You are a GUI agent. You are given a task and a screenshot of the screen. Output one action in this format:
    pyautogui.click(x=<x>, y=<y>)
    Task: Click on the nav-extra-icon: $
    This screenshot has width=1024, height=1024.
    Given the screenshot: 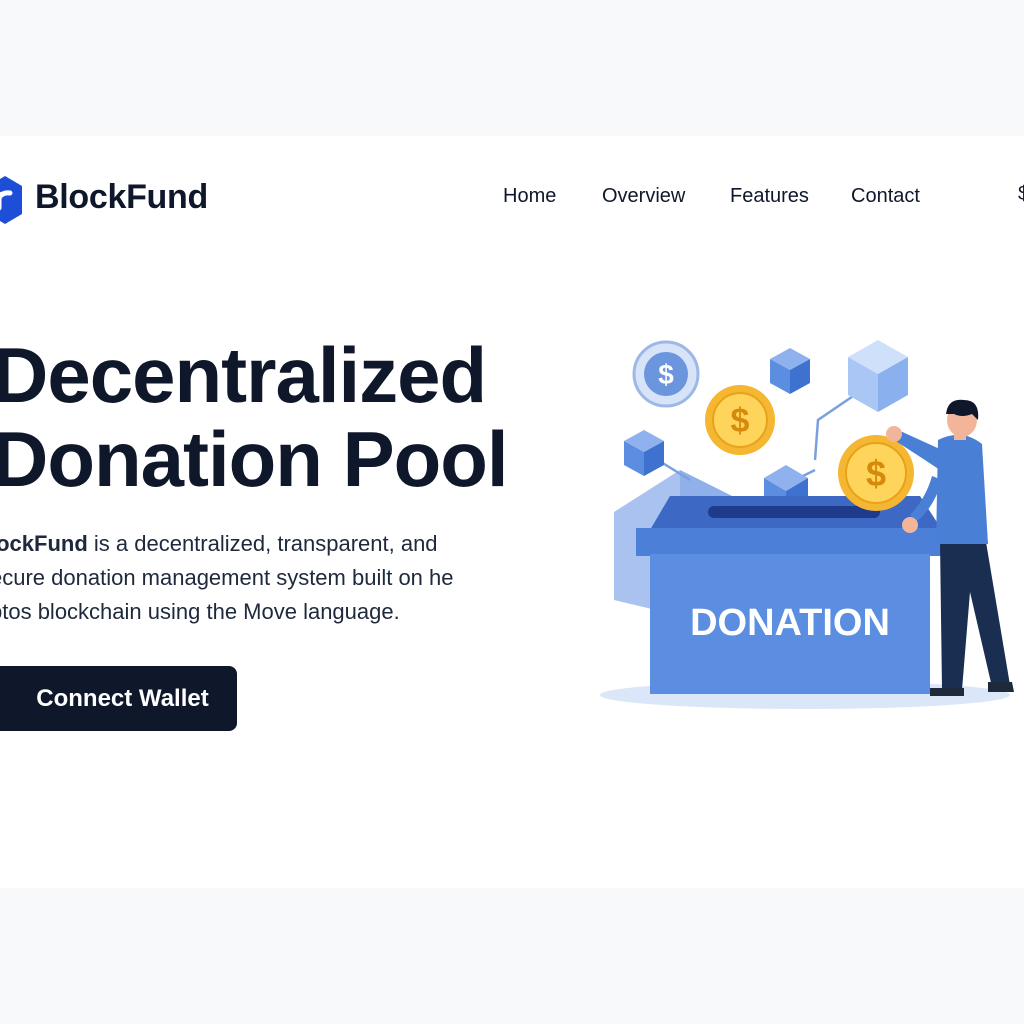 What is the action you would take?
    pyautogui.click(x=1021, y=194)
    